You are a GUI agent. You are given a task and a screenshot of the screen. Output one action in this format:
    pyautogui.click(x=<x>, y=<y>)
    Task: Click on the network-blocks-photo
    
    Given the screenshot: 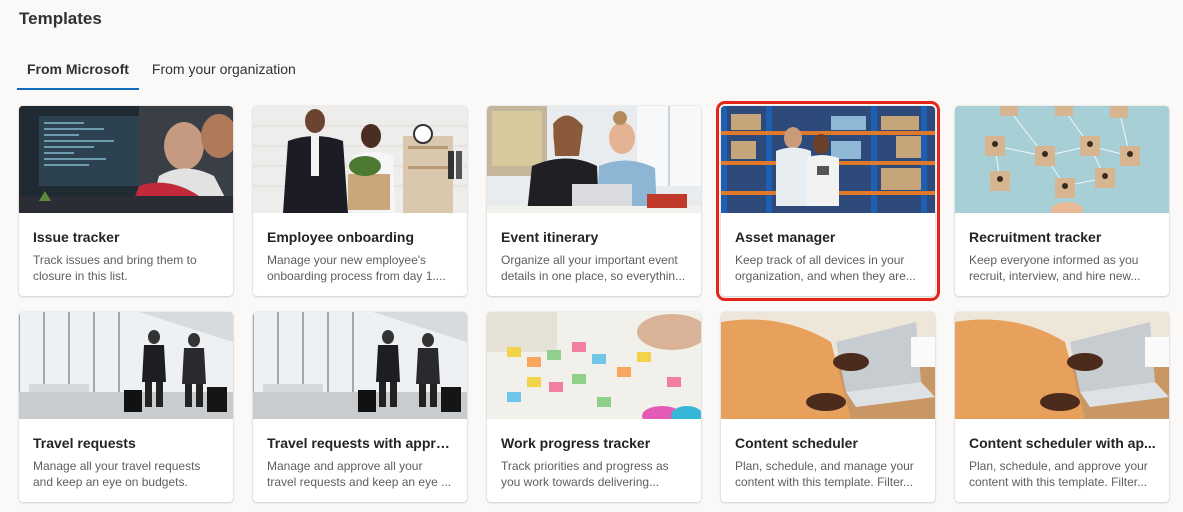 What is the action you would take?
    pyautogui.click(x=1062, y=159)
    